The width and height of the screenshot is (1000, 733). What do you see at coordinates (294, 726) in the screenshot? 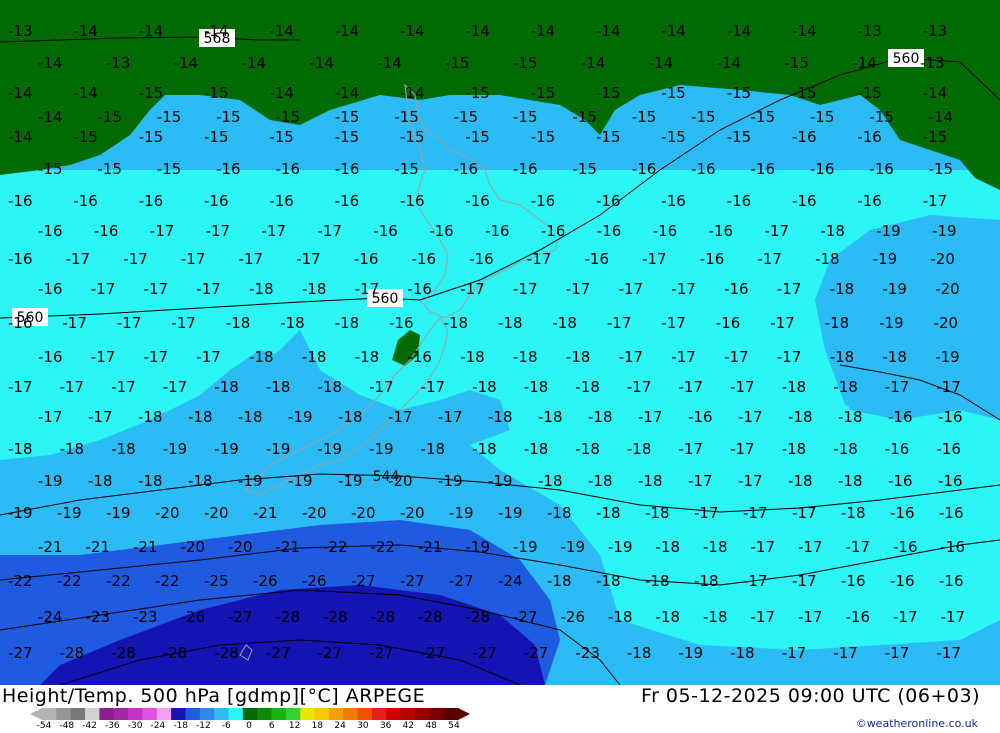
I see `scale-tick-label: 12` at bounding box center [294, 726].